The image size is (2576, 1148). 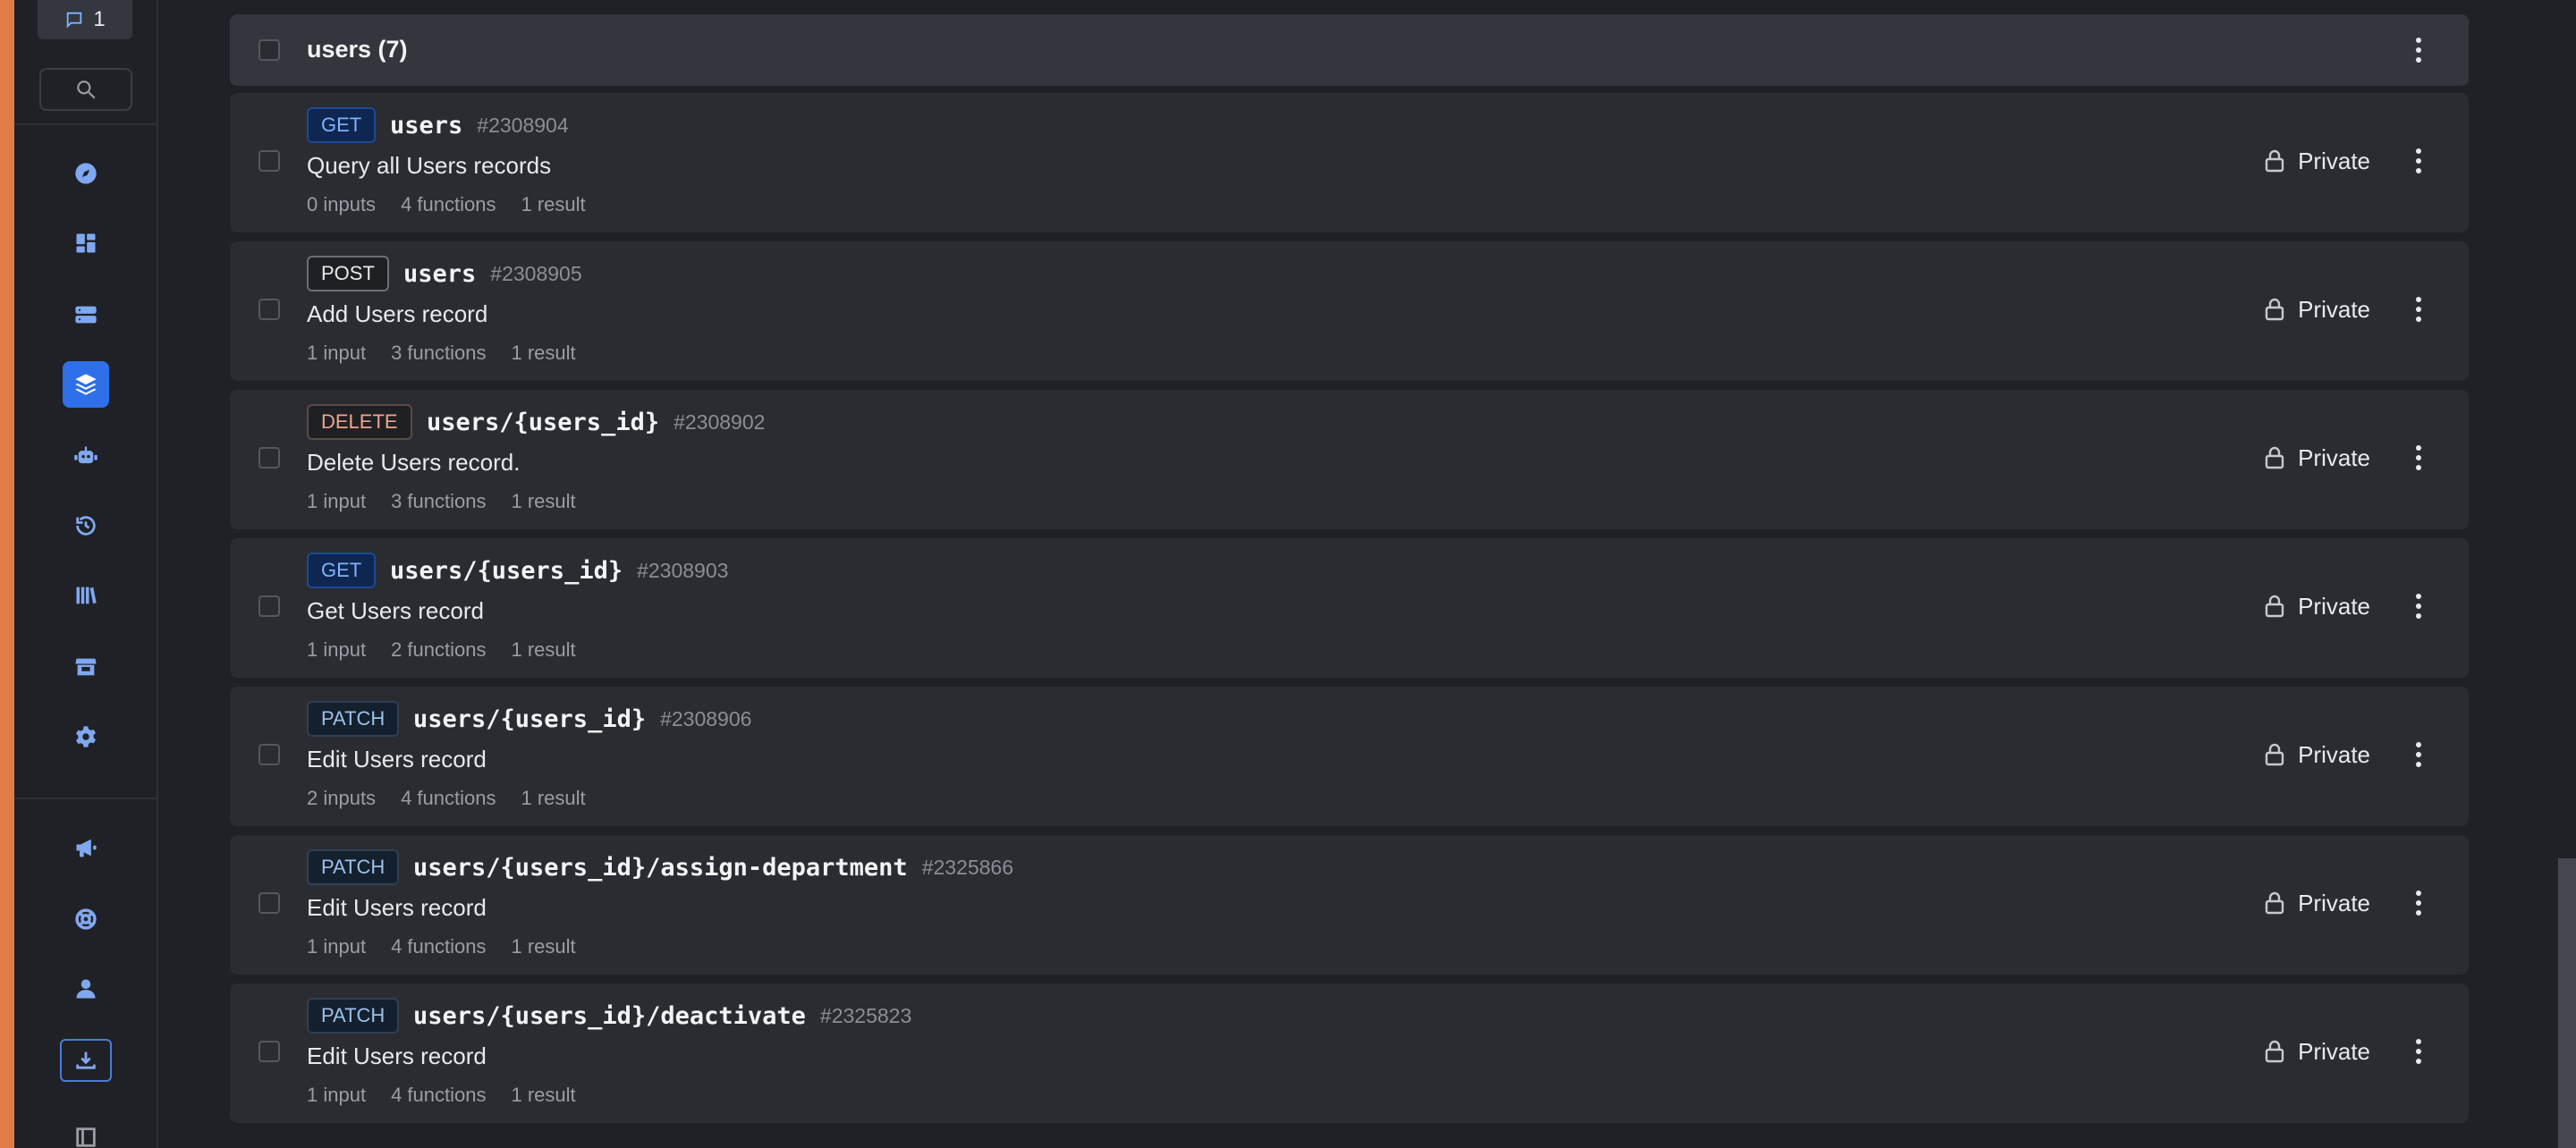 I want to click on endpoint-id: #2325823, so click(x=865, y=1015).